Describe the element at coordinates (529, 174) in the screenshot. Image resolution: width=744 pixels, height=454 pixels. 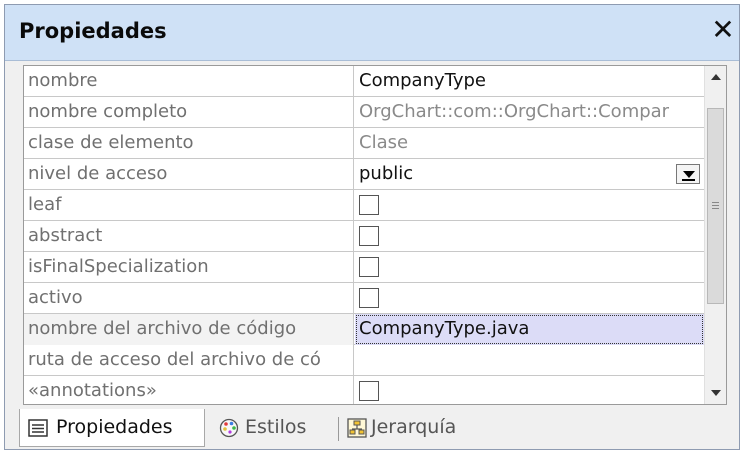
I see `access-level-dropdown: public` at that location.